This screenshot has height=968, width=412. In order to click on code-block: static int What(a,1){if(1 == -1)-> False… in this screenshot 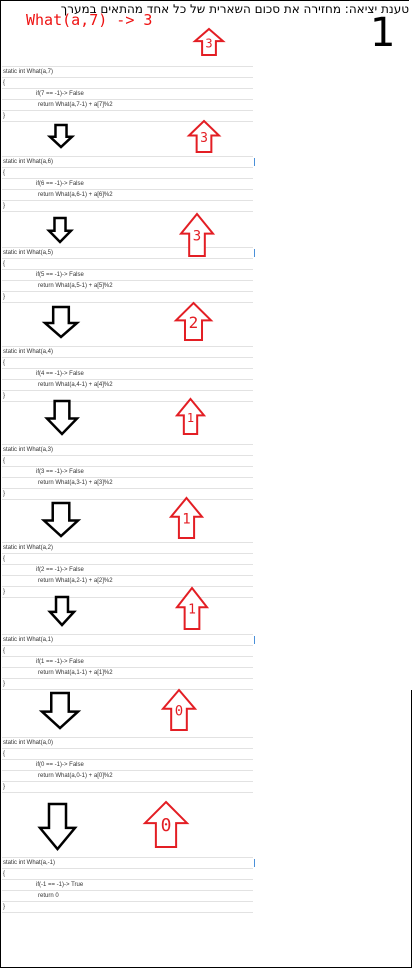, I will do `click(128, 662)`.